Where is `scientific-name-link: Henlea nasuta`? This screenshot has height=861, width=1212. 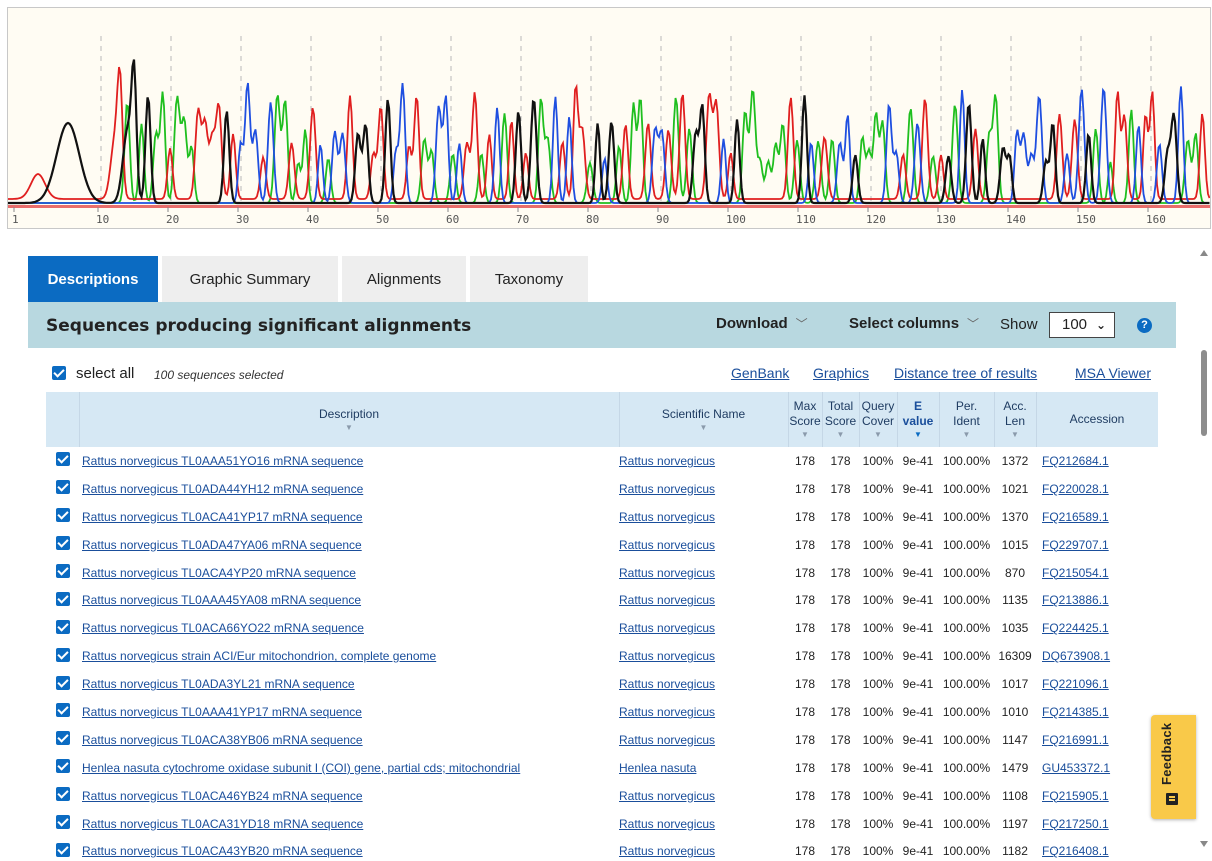
scientific-name-link: Henlea nasuta is located at coordinates (657, 768).